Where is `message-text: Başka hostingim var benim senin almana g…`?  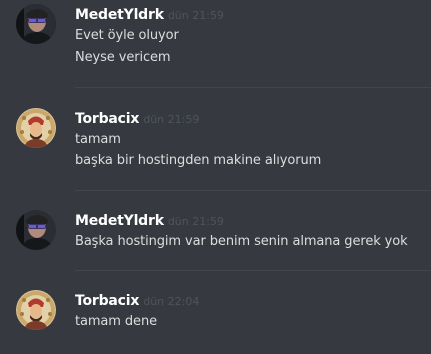 message-text: Başka hostingim var benim senin almana g… is located at coordinates (241, 241).